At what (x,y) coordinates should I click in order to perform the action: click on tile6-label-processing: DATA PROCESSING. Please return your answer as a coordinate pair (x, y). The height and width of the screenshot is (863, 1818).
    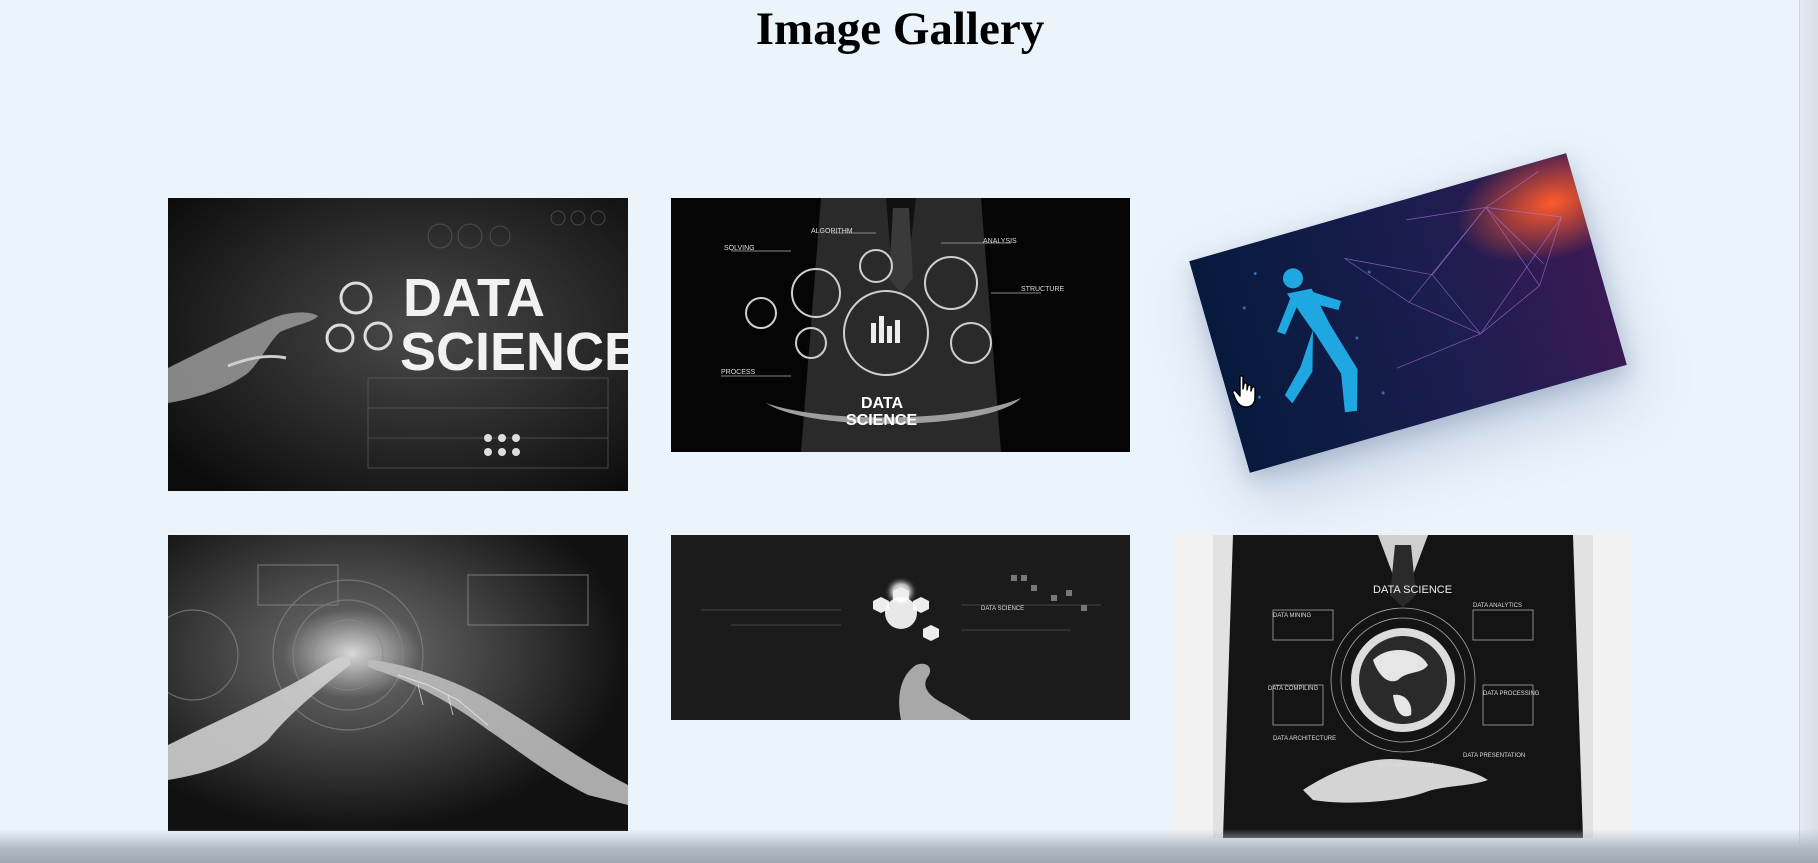
    Looking at the image, I should click on (1511, 694).